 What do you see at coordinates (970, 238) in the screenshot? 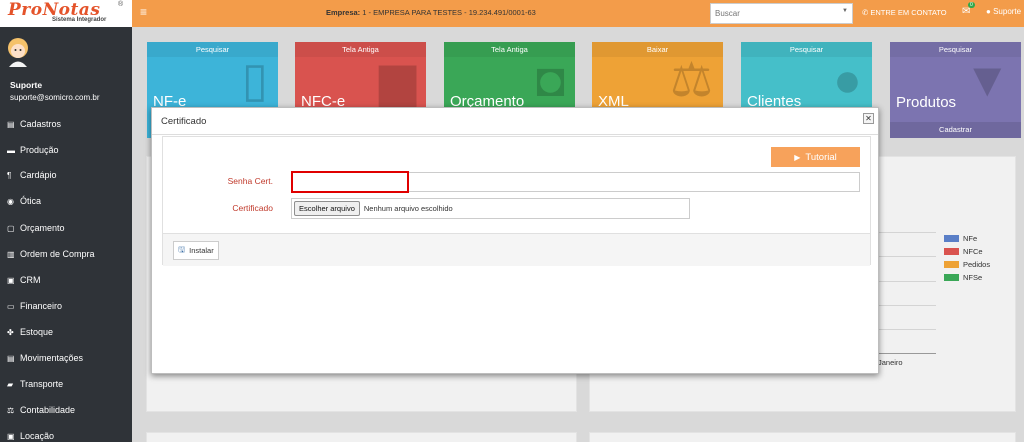
I see `legend-label: NFe` at bounding box center [970, 238].